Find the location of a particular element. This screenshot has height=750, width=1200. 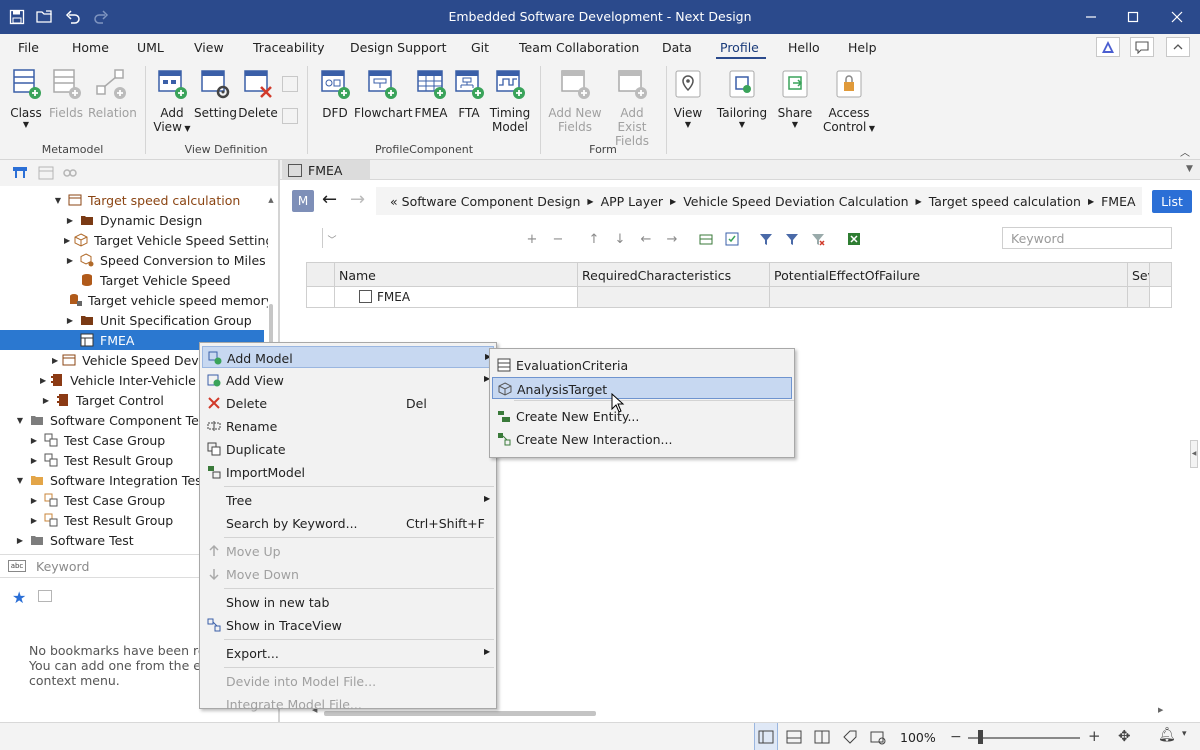

minimize-icon is located at coordinates (1091, 17).